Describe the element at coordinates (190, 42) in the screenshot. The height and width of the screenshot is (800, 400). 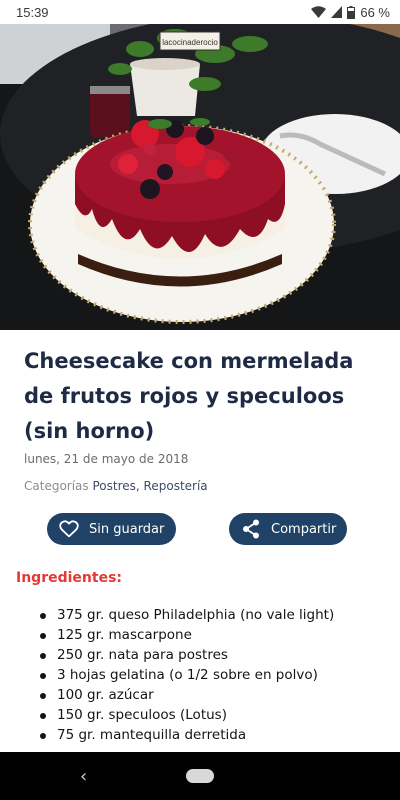
I see `hero-sign-text: lacocinaderocio` at that location.